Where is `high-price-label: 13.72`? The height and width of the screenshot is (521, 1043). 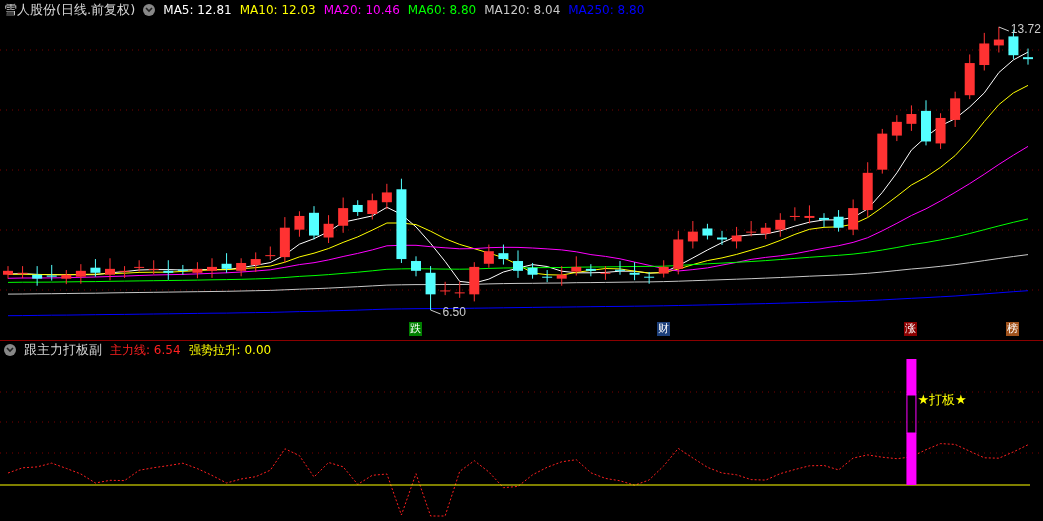
high-price-label: 13.72 is located at coordinates (1019, 29).